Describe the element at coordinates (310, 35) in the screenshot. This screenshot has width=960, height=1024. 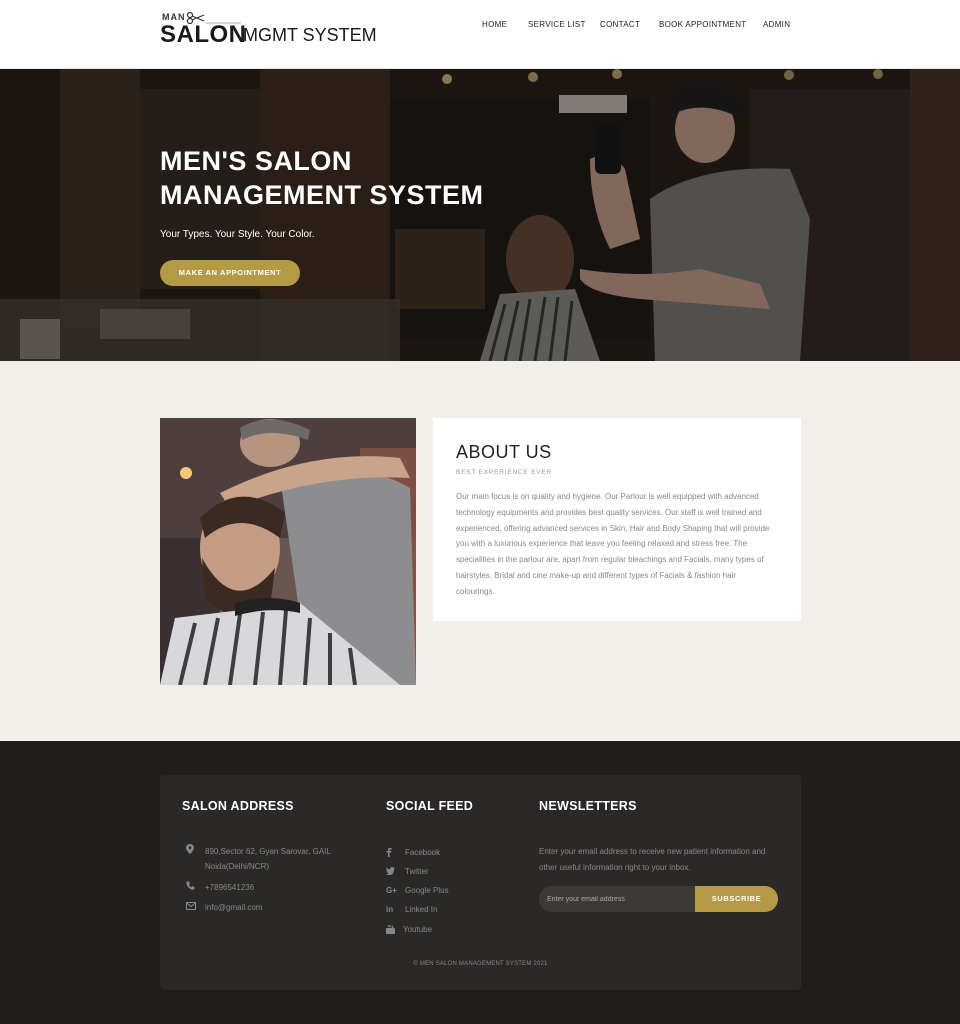
I see `logo-suffix-text: MGMT SYSTEM` at that location.